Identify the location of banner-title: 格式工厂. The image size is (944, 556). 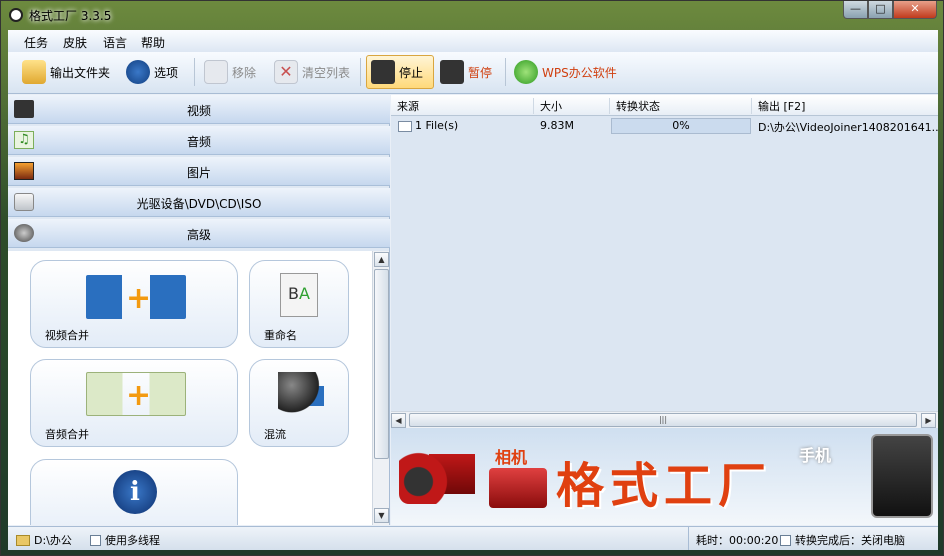
(664, 486).